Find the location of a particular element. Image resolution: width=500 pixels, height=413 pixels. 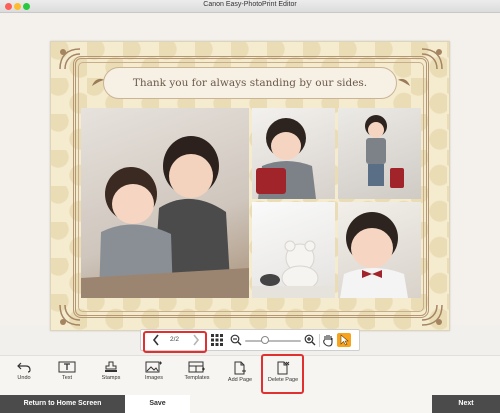

images-label: Images is located at coordinates (154, 378).